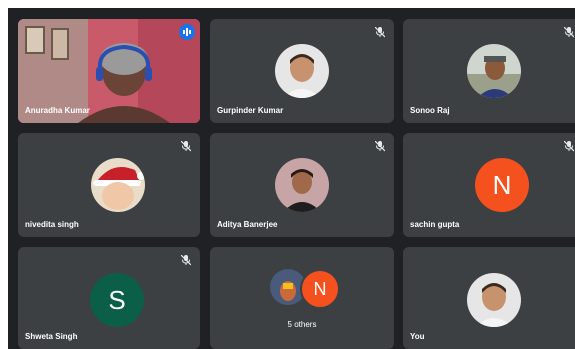  Describe the element at coordinates (51, 336) in the screenshot. I see `participant-name: Shweta Singh` at that location.